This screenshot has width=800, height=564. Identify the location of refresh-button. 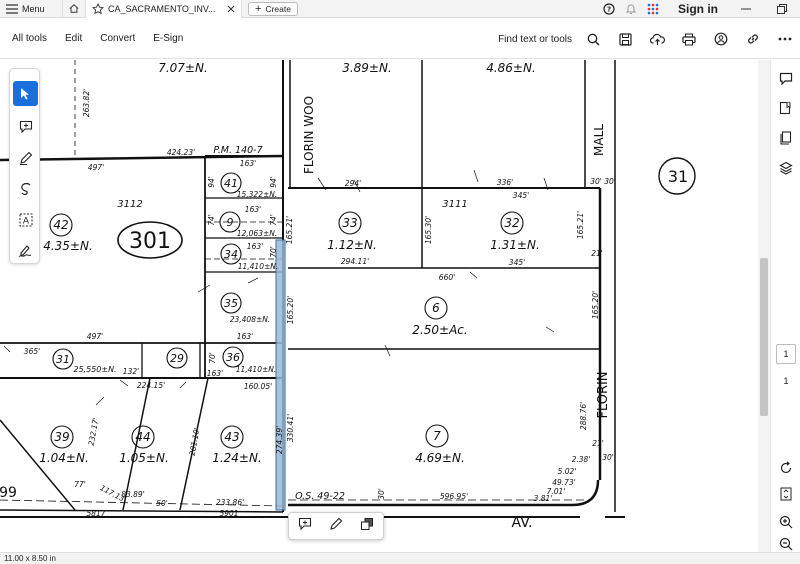
(786, 468).